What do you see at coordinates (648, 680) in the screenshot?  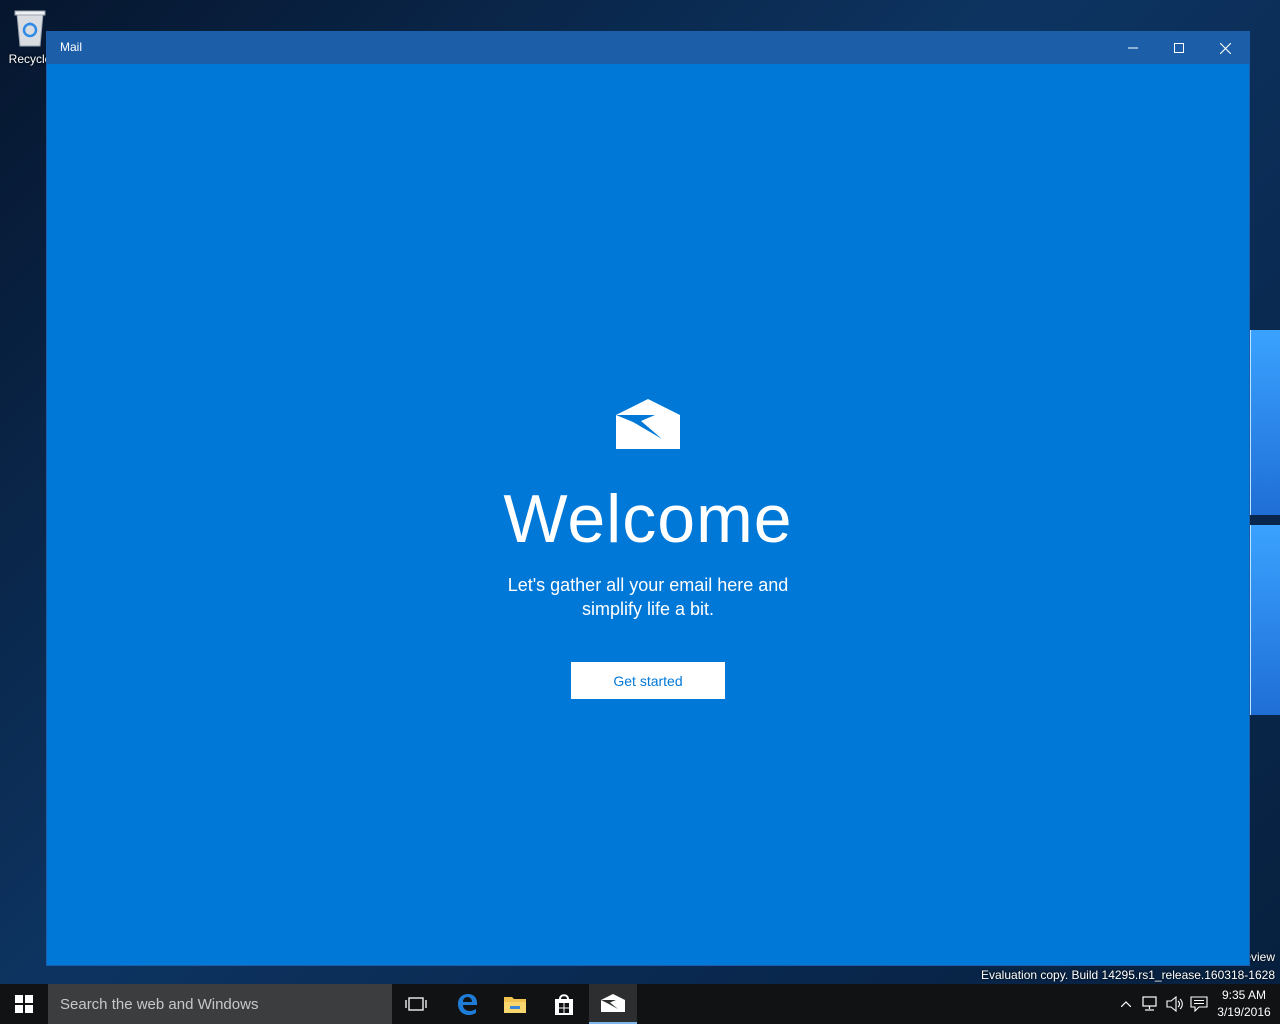 I see `get-started-button: Get started` at bounding box center [648, 680].